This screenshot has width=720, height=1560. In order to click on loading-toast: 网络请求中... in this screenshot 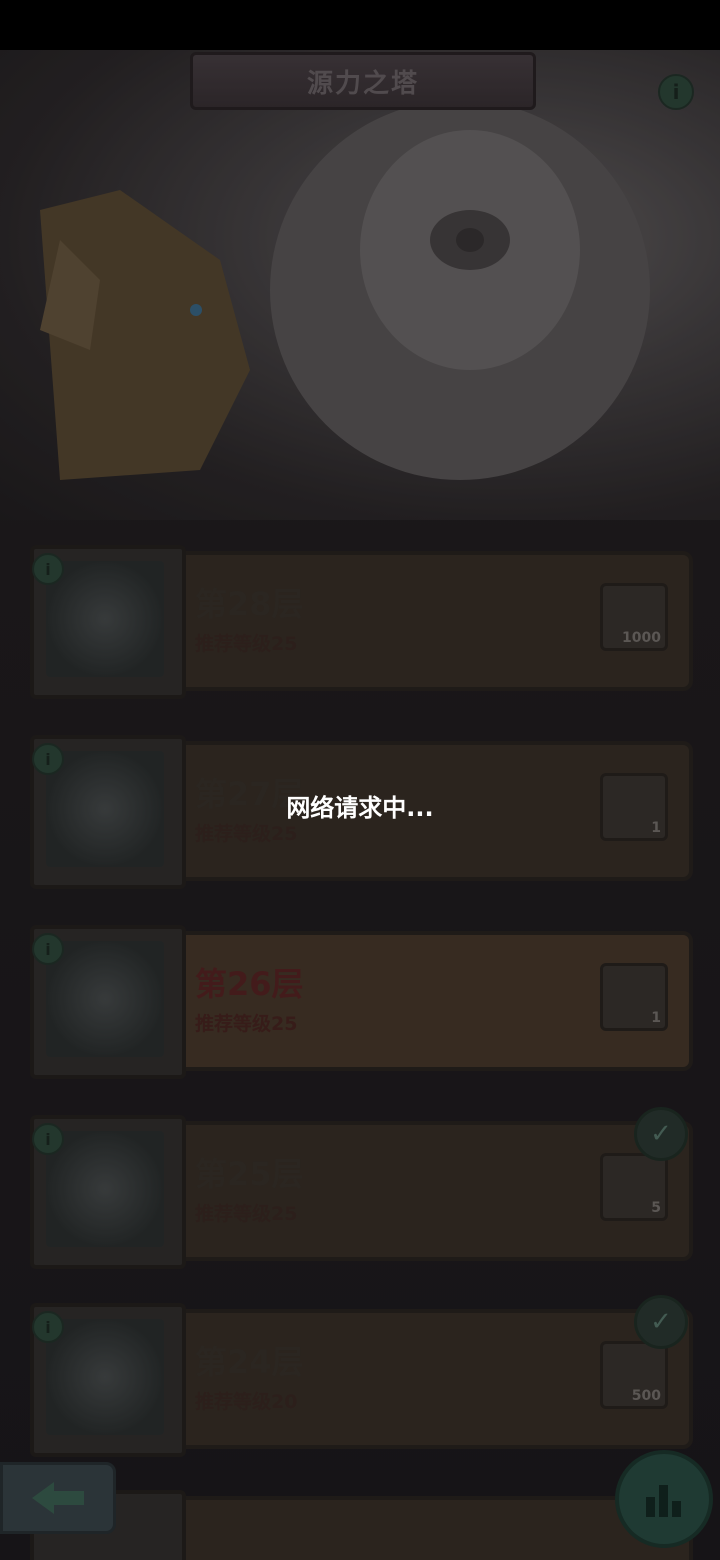, I will do `click(360, 807)`.